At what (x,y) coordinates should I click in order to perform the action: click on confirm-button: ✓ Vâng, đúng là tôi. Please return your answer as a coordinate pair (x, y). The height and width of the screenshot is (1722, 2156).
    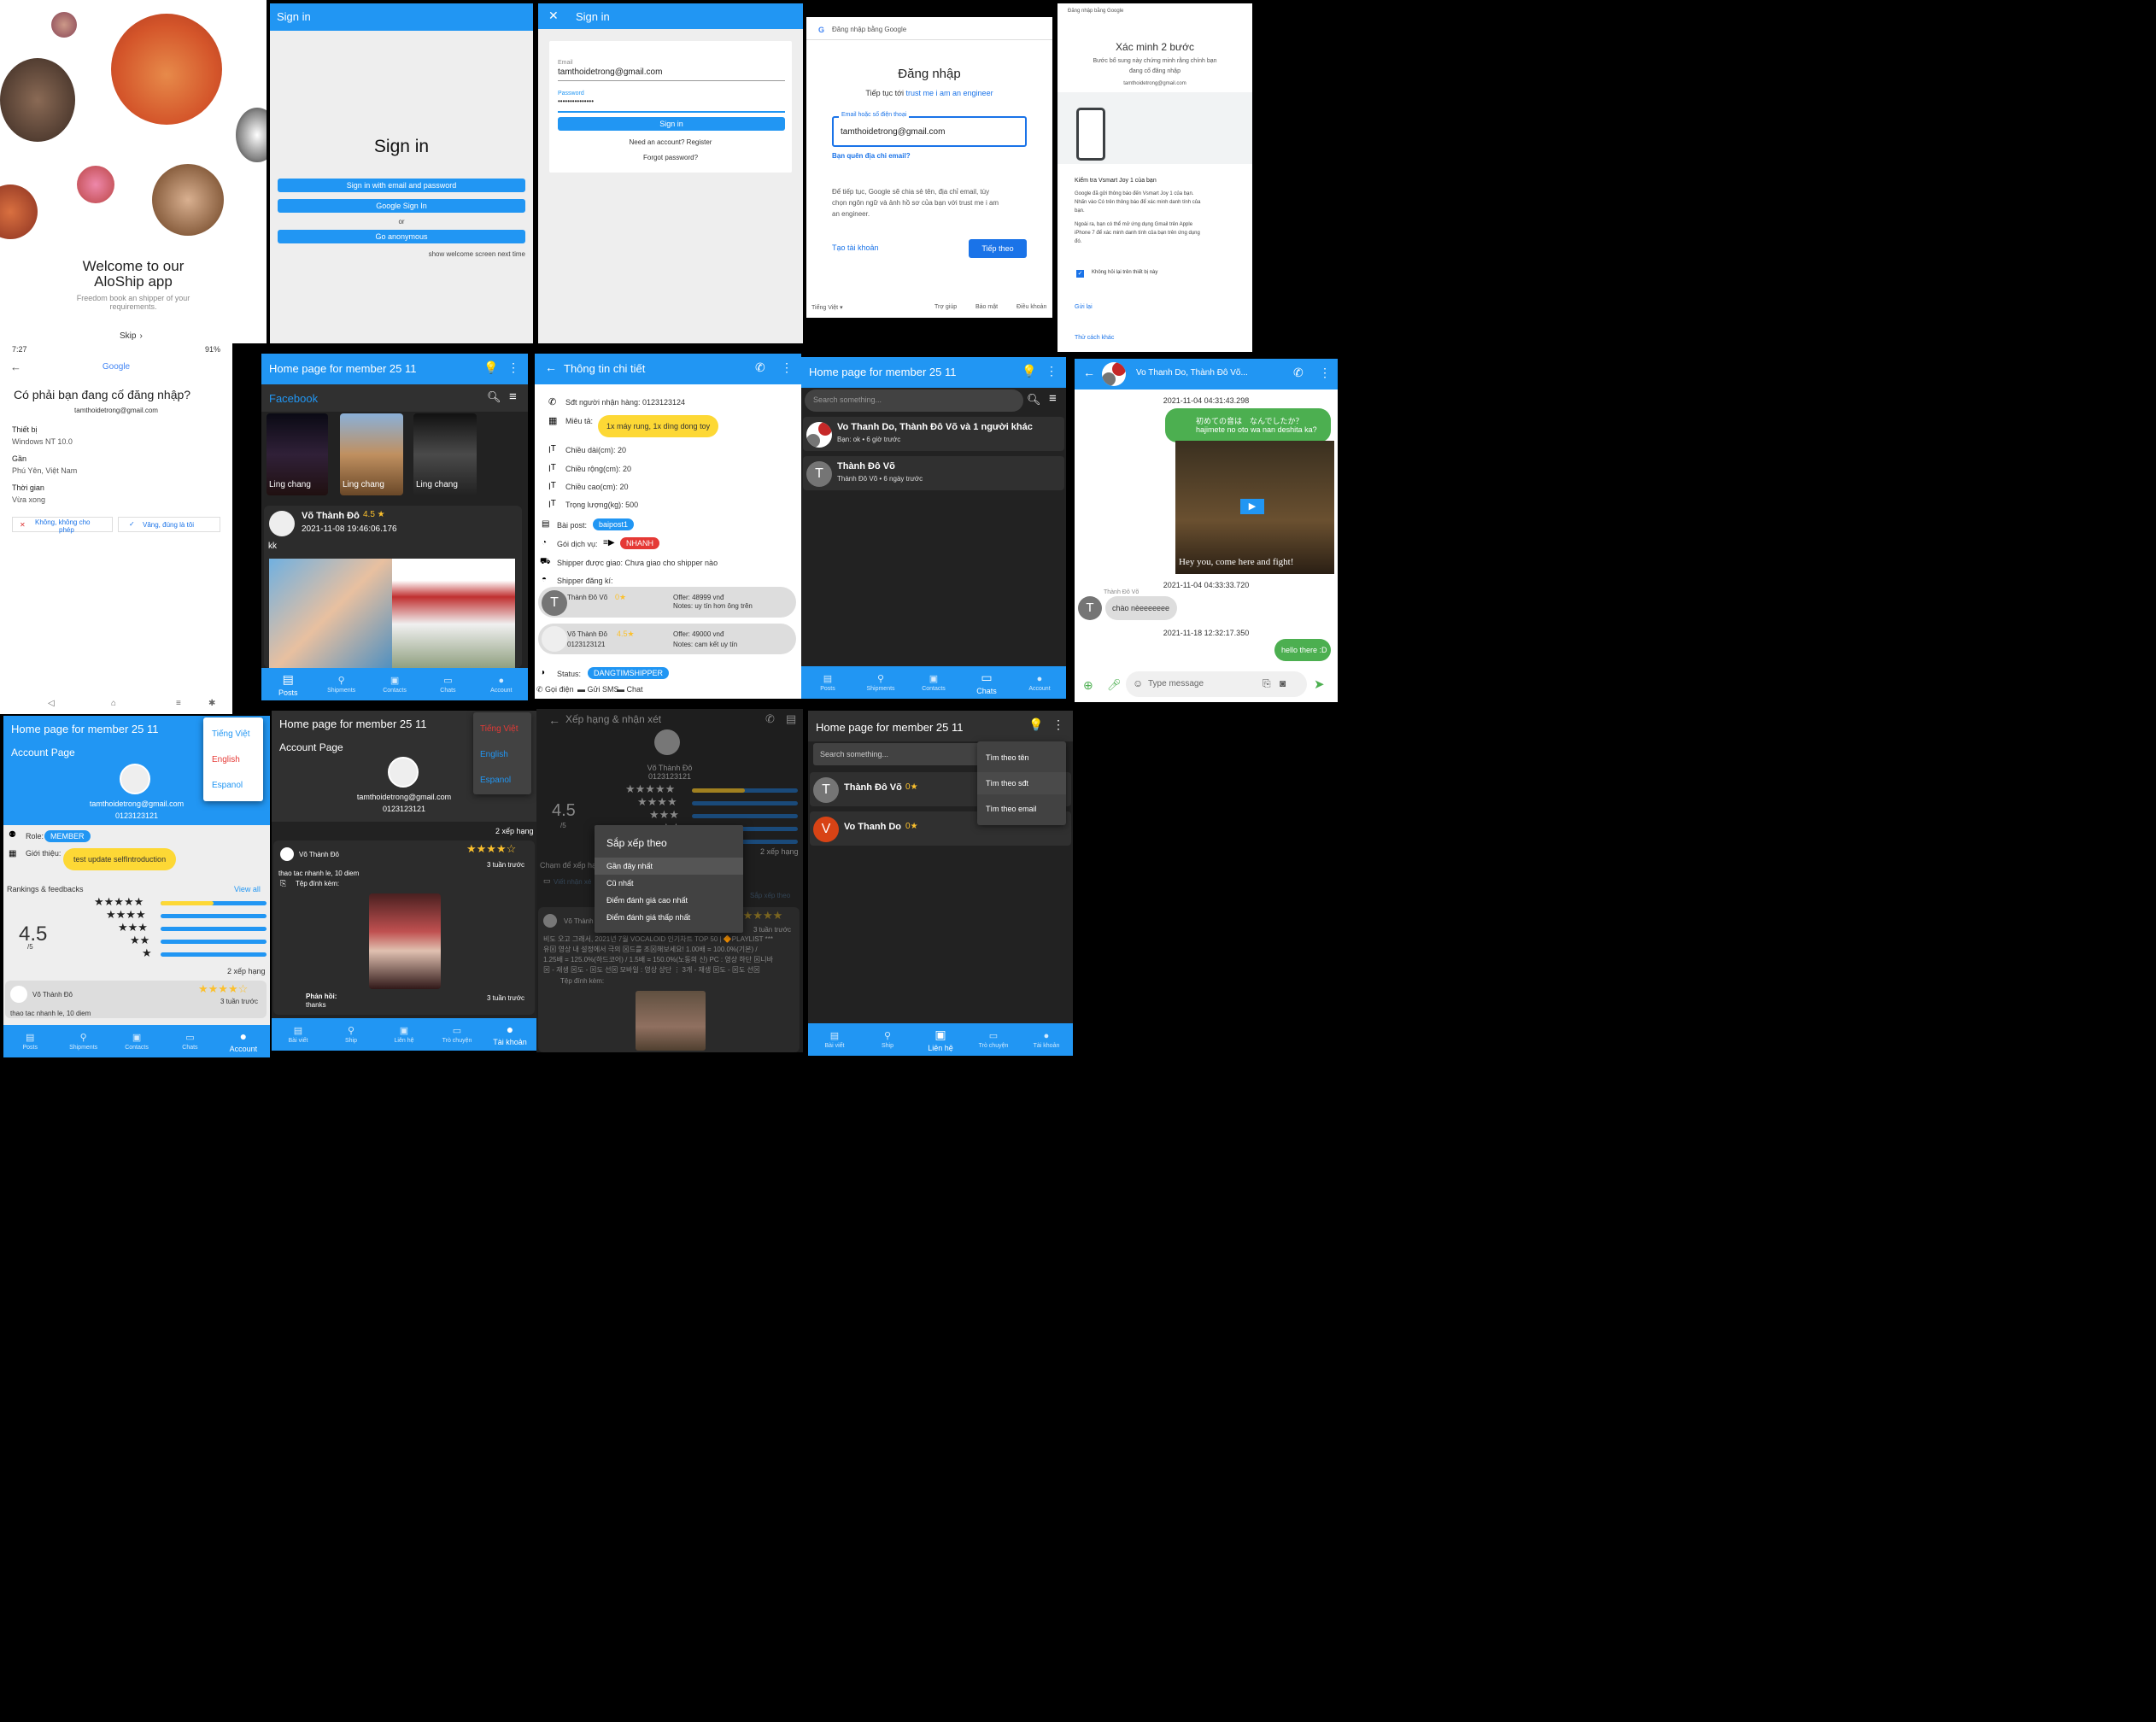
    Looking at the image, I should click on (169, 524).